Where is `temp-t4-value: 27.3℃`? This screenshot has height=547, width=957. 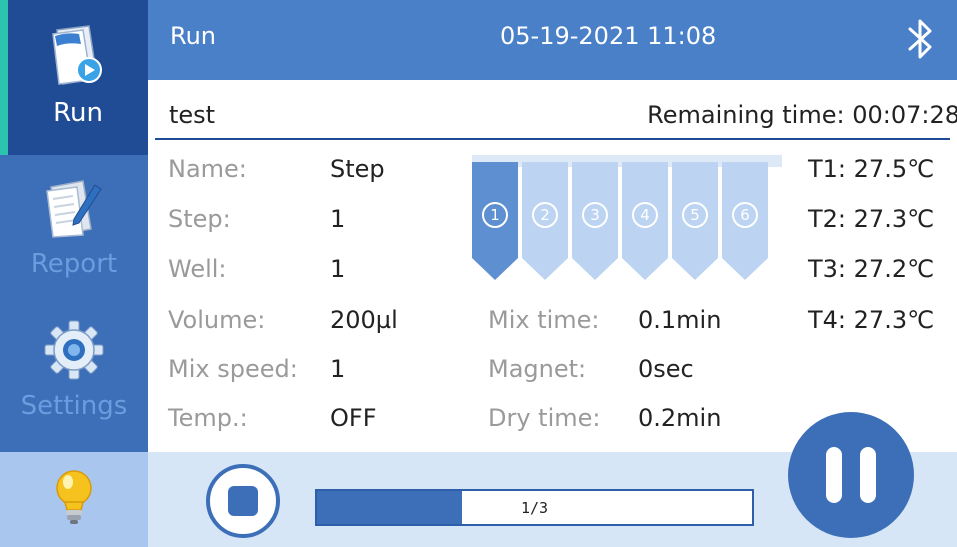
temp-t4-value: 27.3℃ is located at coordinates (894, 320).